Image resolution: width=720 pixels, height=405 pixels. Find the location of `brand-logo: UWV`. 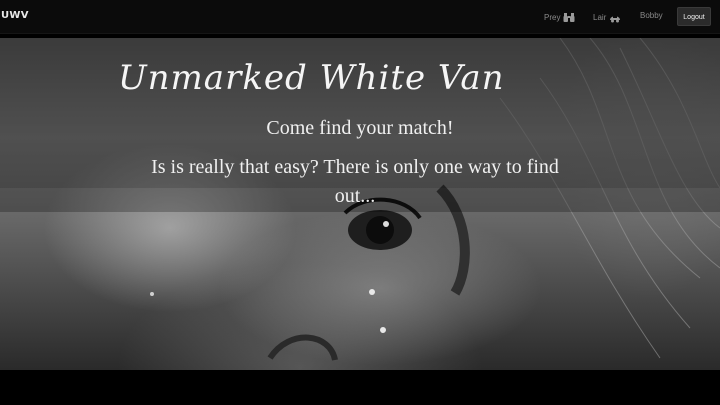

brand-logo: UWV is located at coordinates (15, 15).